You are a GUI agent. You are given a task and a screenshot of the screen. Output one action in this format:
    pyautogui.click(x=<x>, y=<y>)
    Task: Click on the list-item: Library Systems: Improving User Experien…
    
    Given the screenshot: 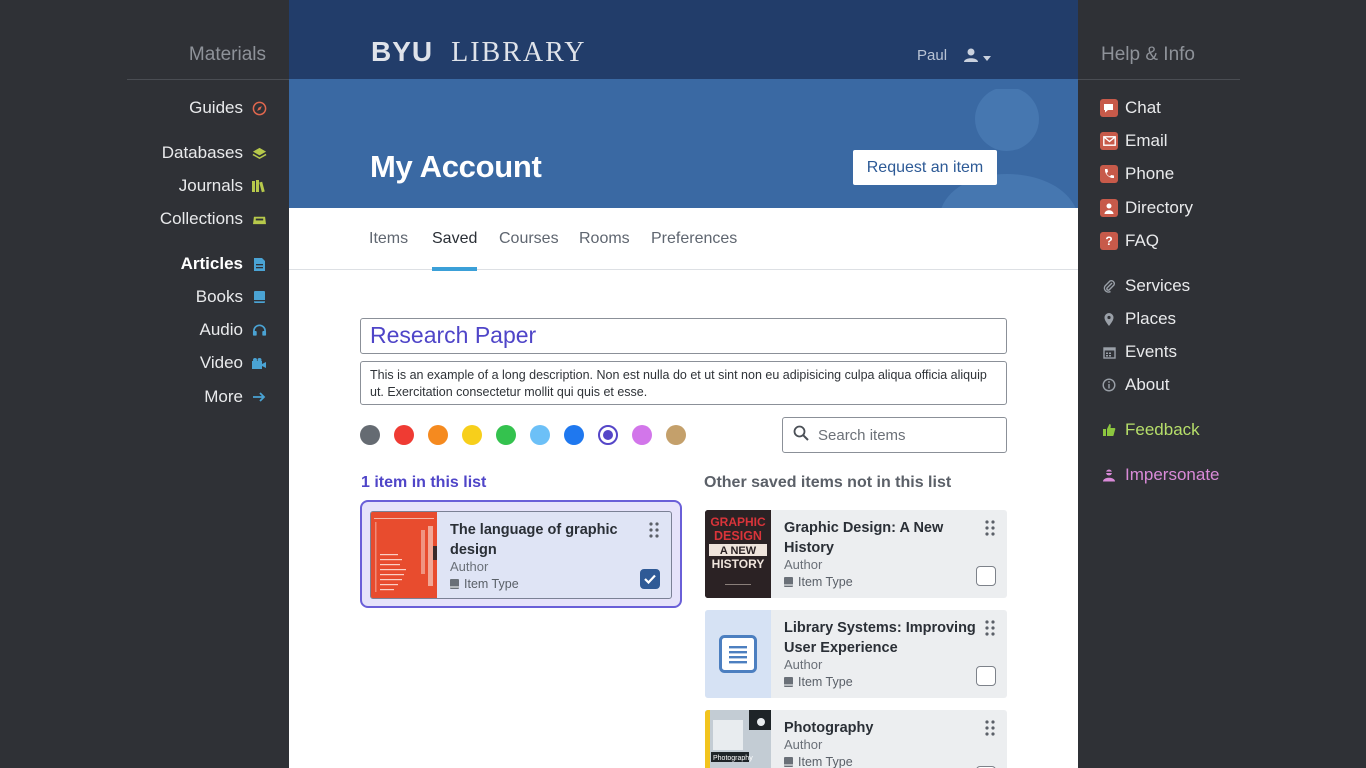 What is the action you would take?
    pyautogui.click(x=856, y=654)
    